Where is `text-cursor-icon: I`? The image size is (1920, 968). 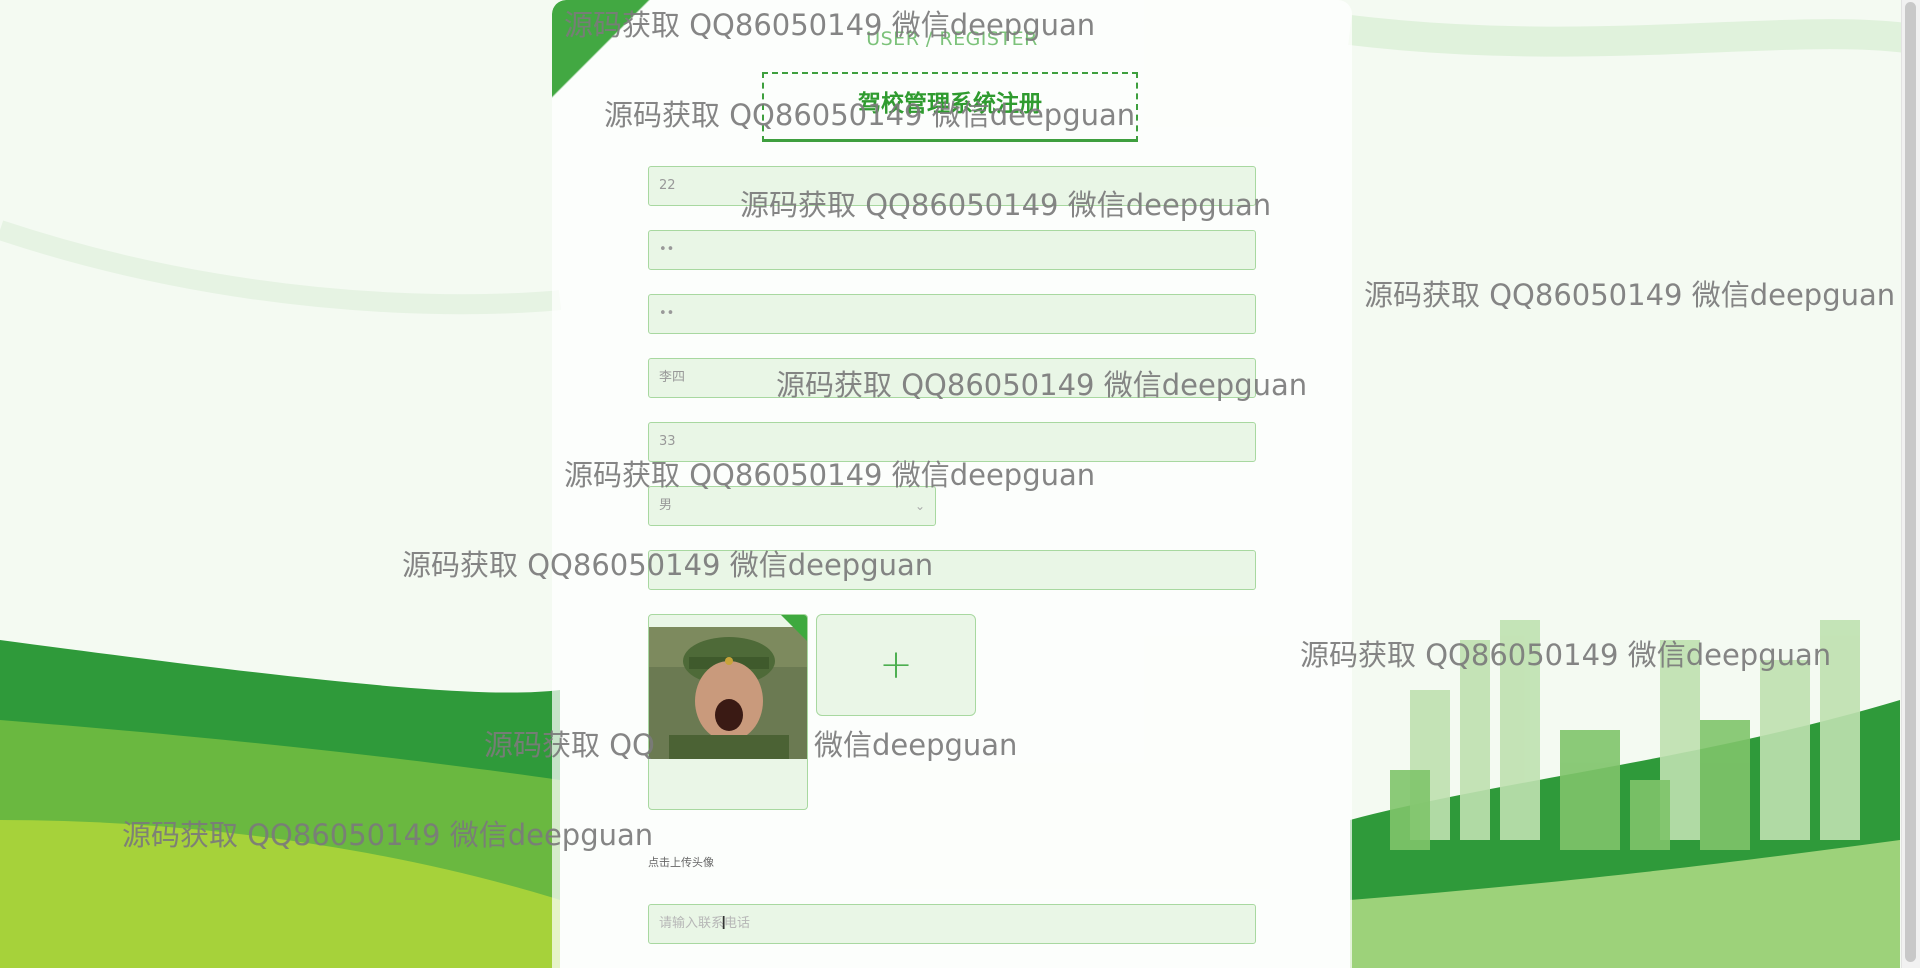
text-cursor-icon: I is located at coordinates (724, 923).